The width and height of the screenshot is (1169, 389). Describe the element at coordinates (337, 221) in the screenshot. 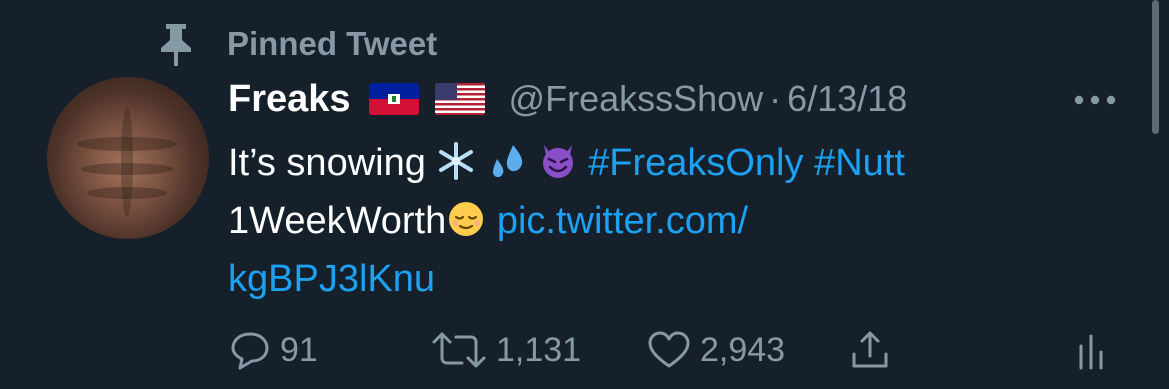

I see `hashtag-nutt-1weekworth-part2: 1WeekWorth` at that location.